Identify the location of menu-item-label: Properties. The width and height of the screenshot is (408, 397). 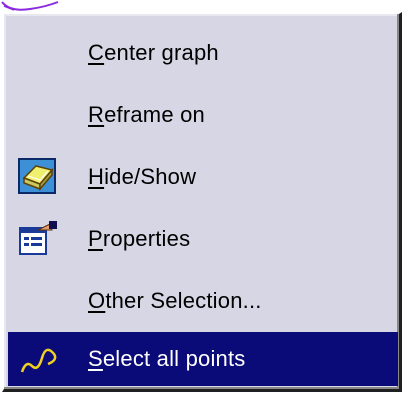
(139, 238).